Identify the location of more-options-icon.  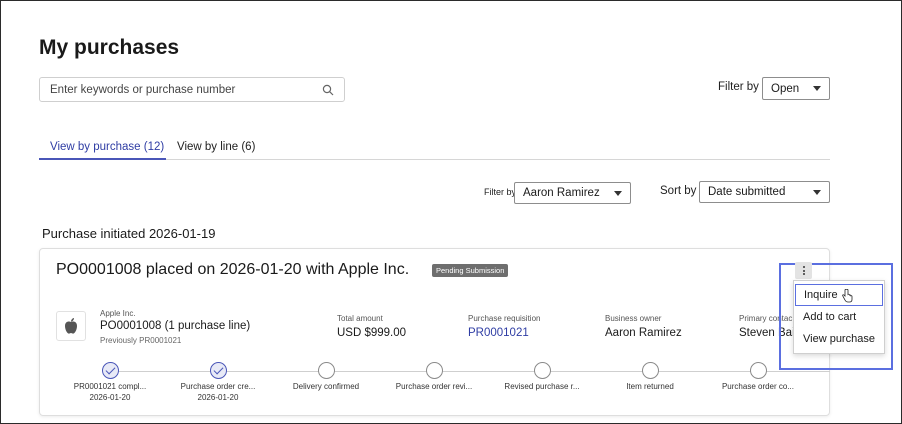
(803, 270).